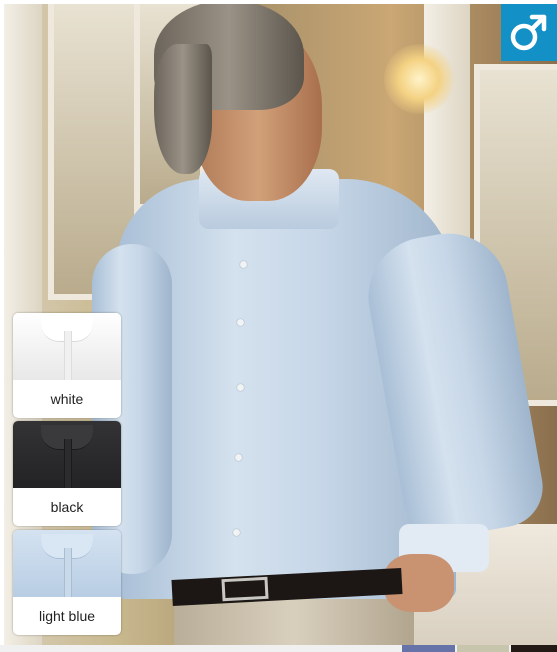 The width and height of the screenshot is (557, 652). I want to click on swatch-black: black, so click(67, 473).